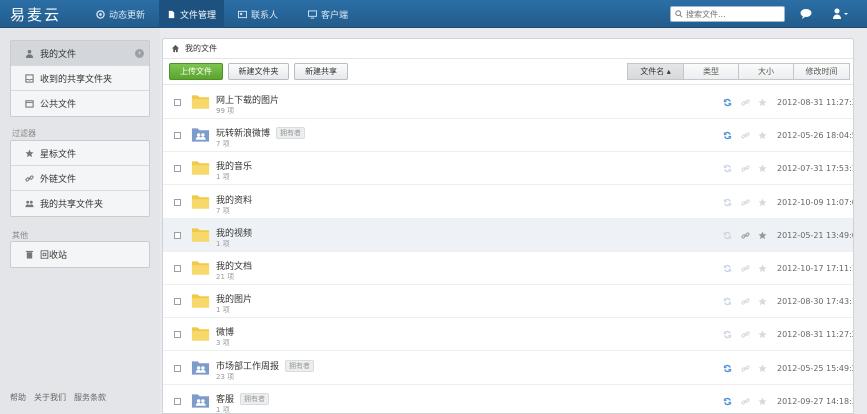 This screenshot has width=867, height=414. Describe the element at coordinates (225, 331) in the screenshot. I see `file-name: 微博` at that location.